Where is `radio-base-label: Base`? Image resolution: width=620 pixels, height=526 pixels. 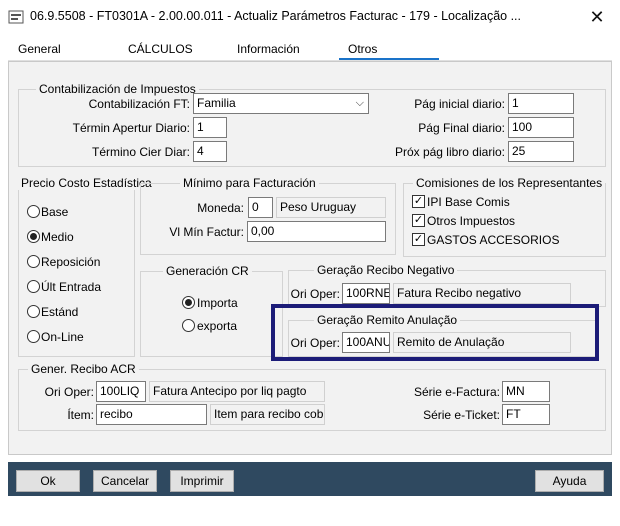
radio-base-label: Base is located at coordinates (55, 212).